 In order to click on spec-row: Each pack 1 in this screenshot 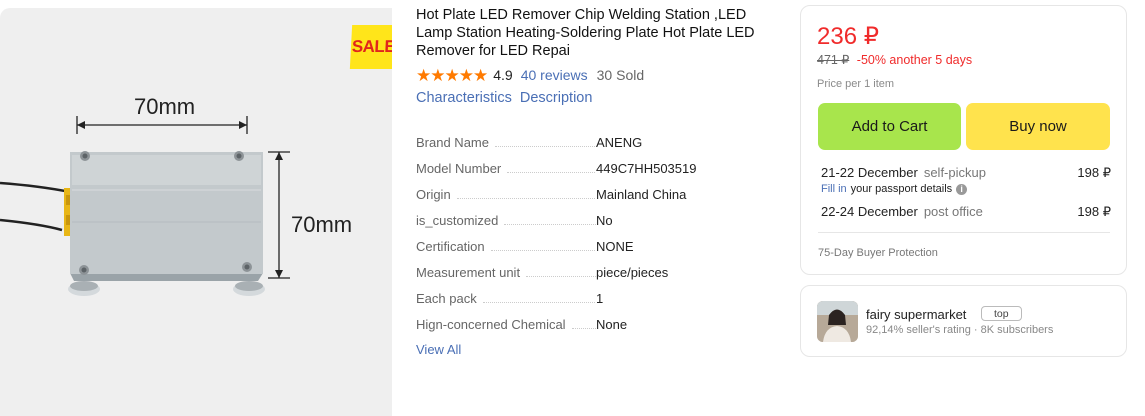, I will do `click(601, 304)`.